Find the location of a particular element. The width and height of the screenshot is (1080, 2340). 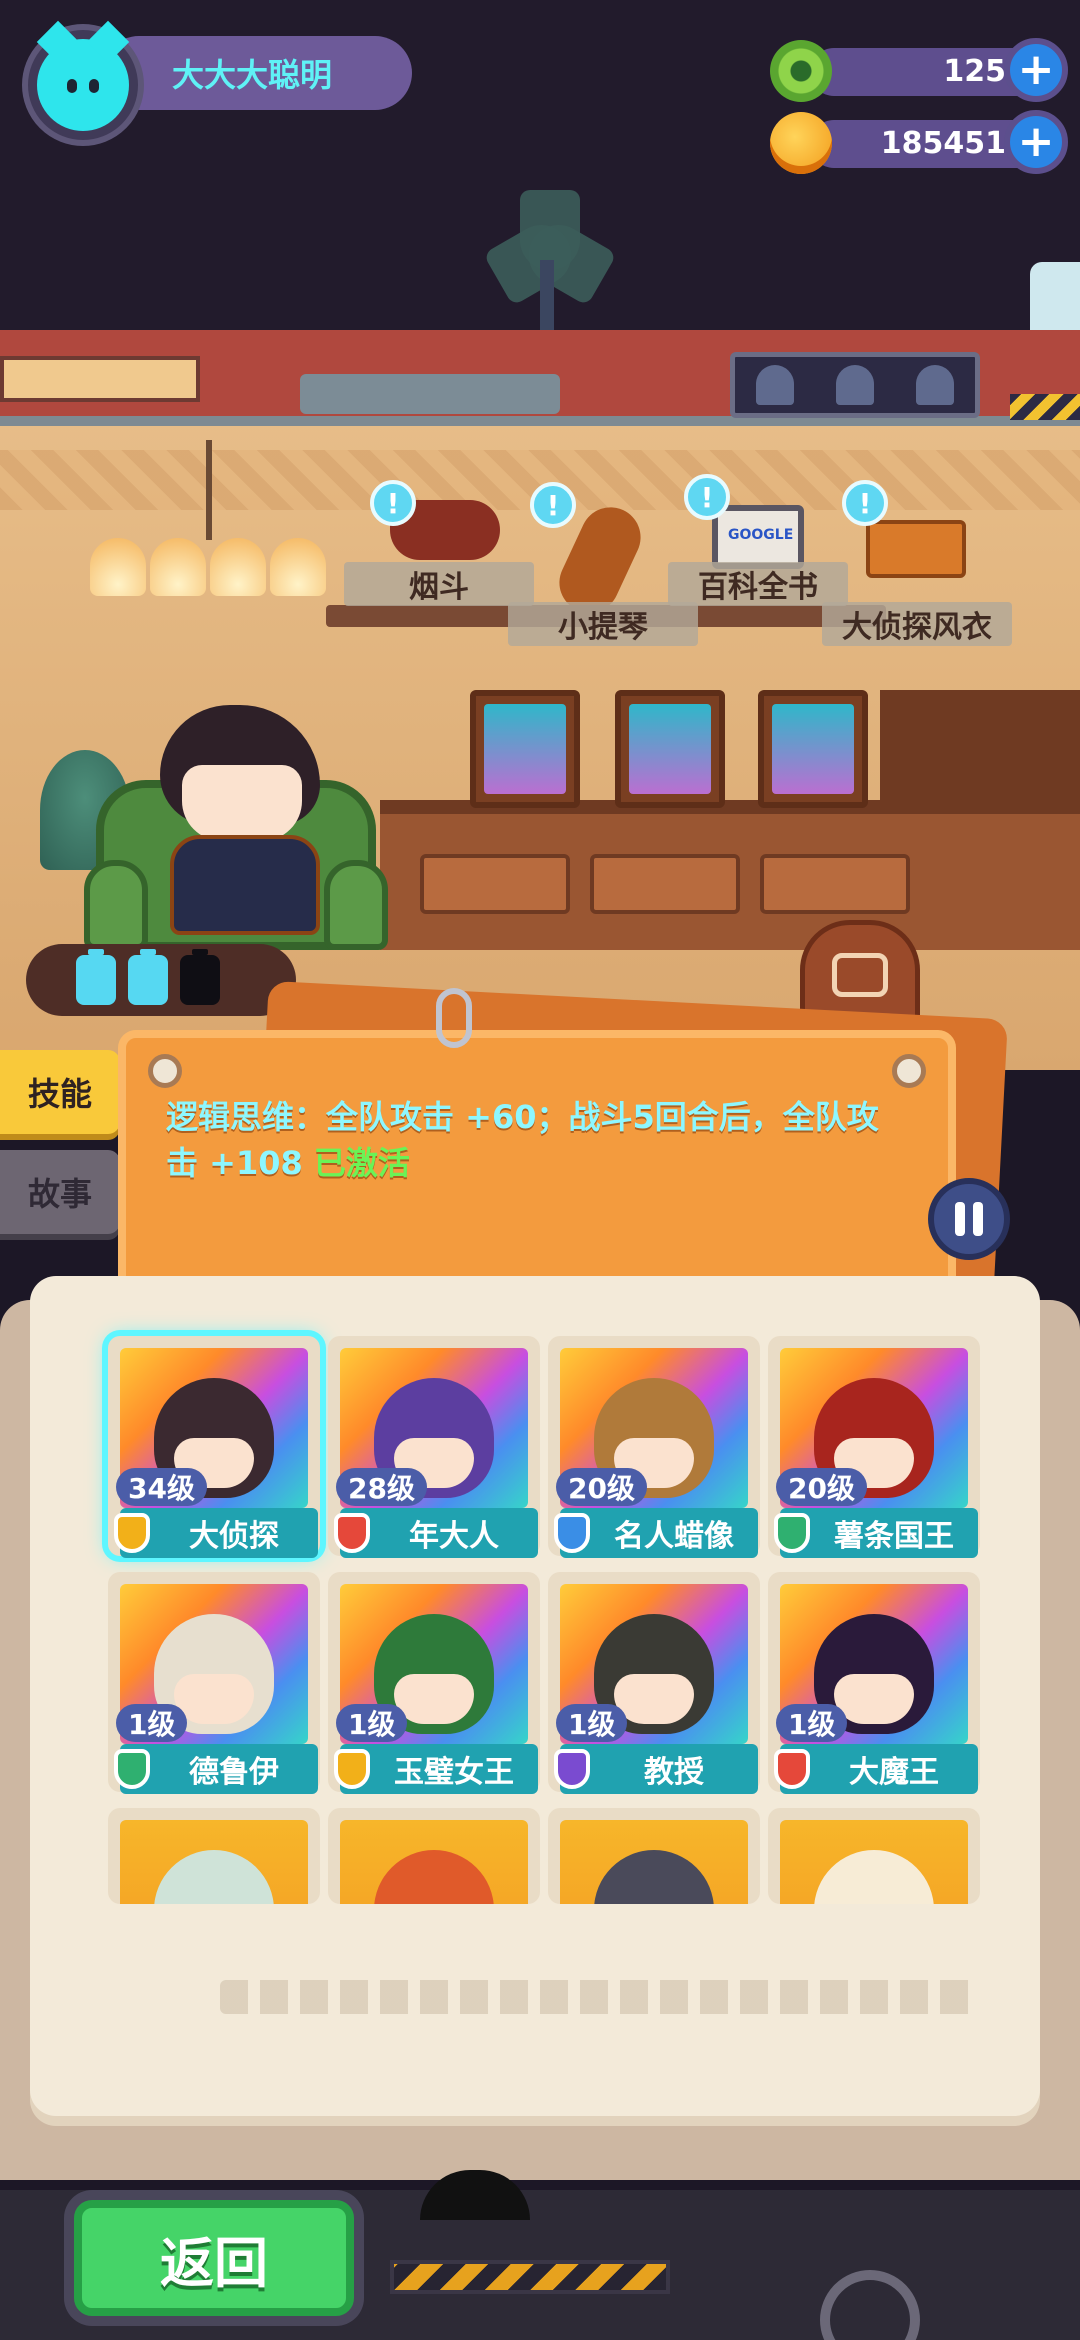

cat-avatar-icon is located at coordinates (83, 75).